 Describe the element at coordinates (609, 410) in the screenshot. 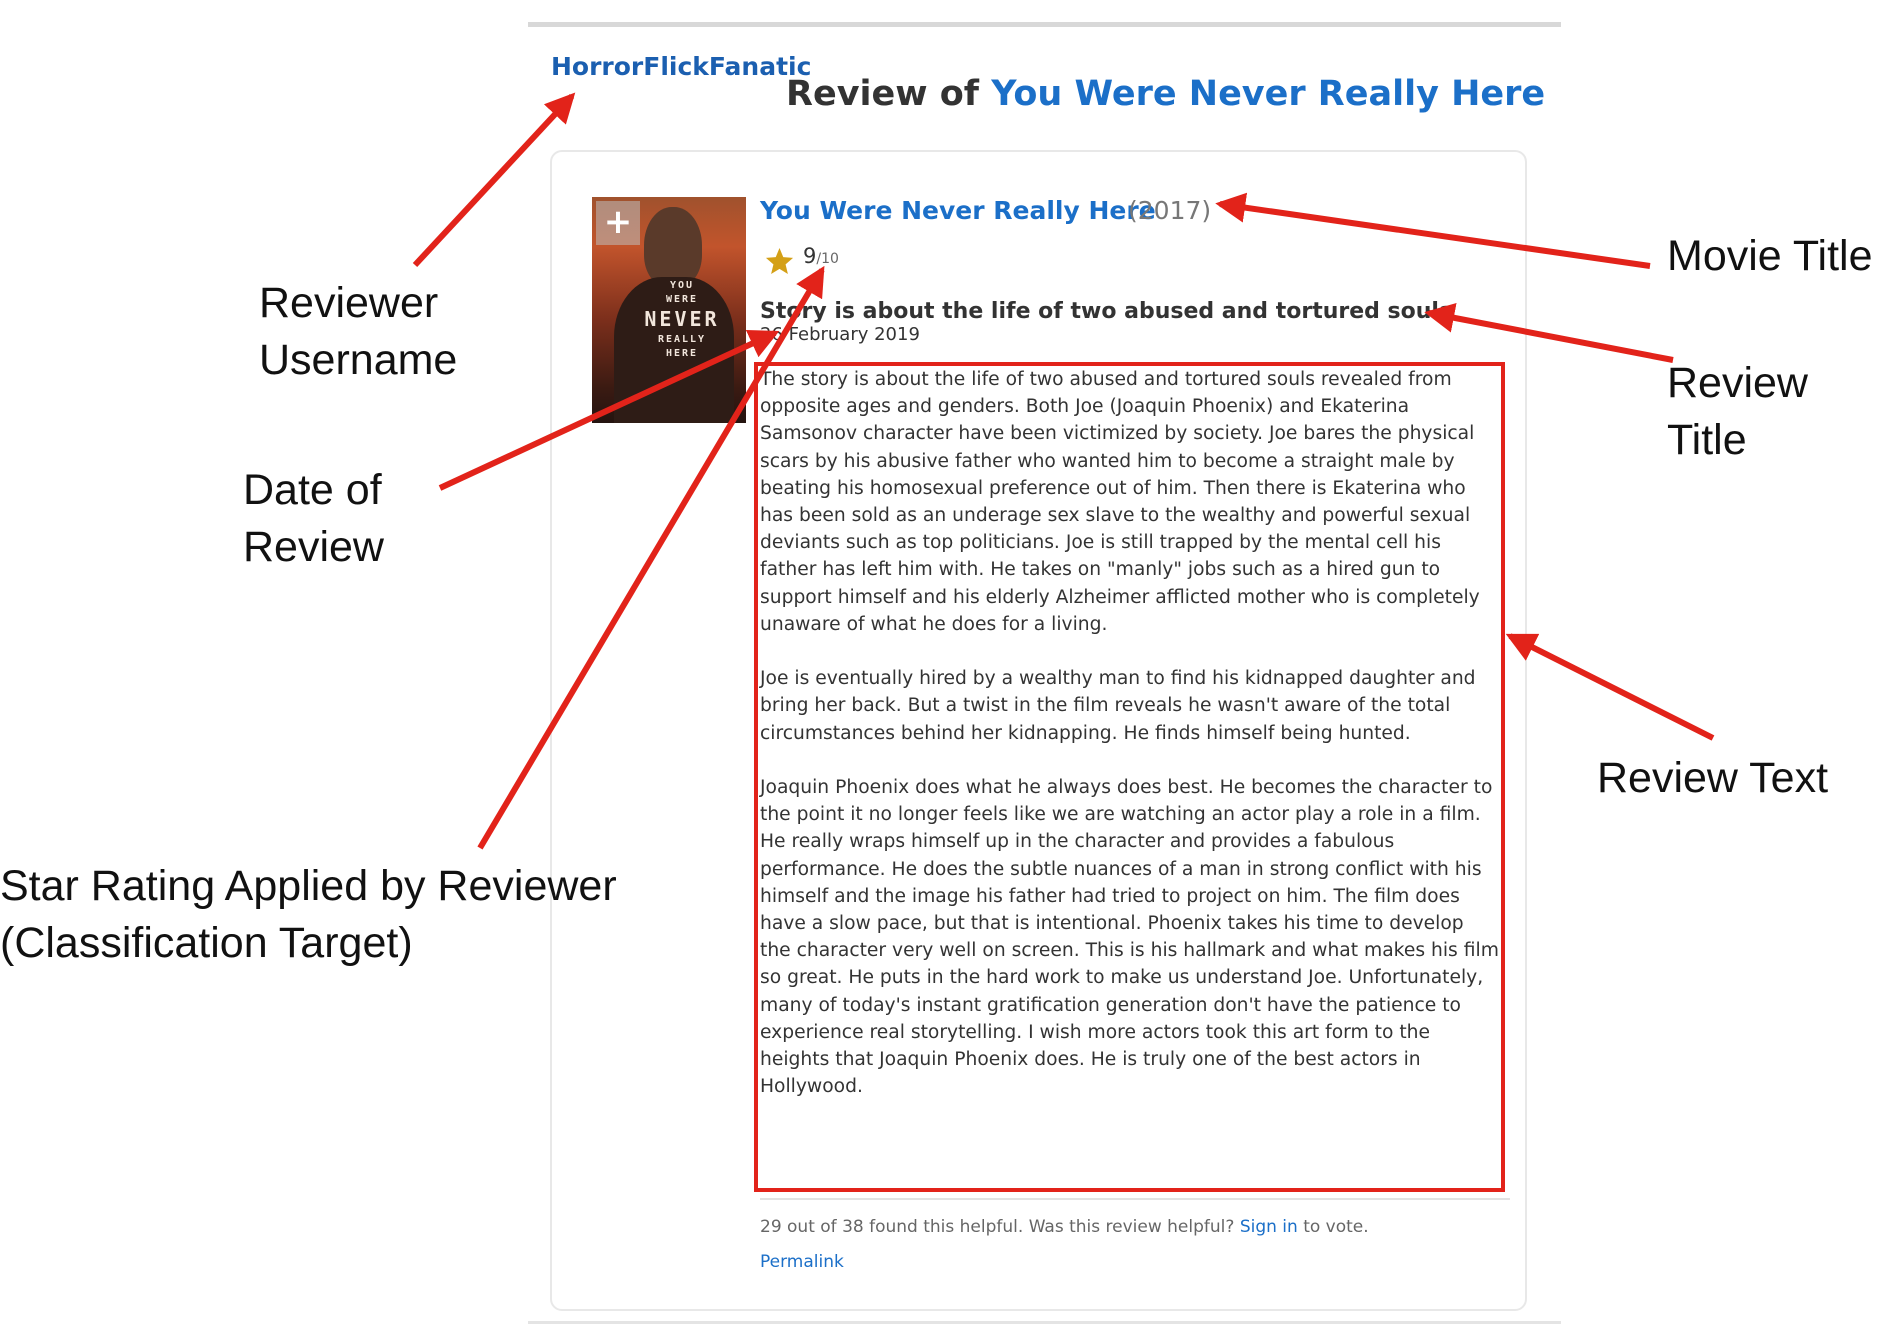

I see `arrow-date-of-review` at that location.